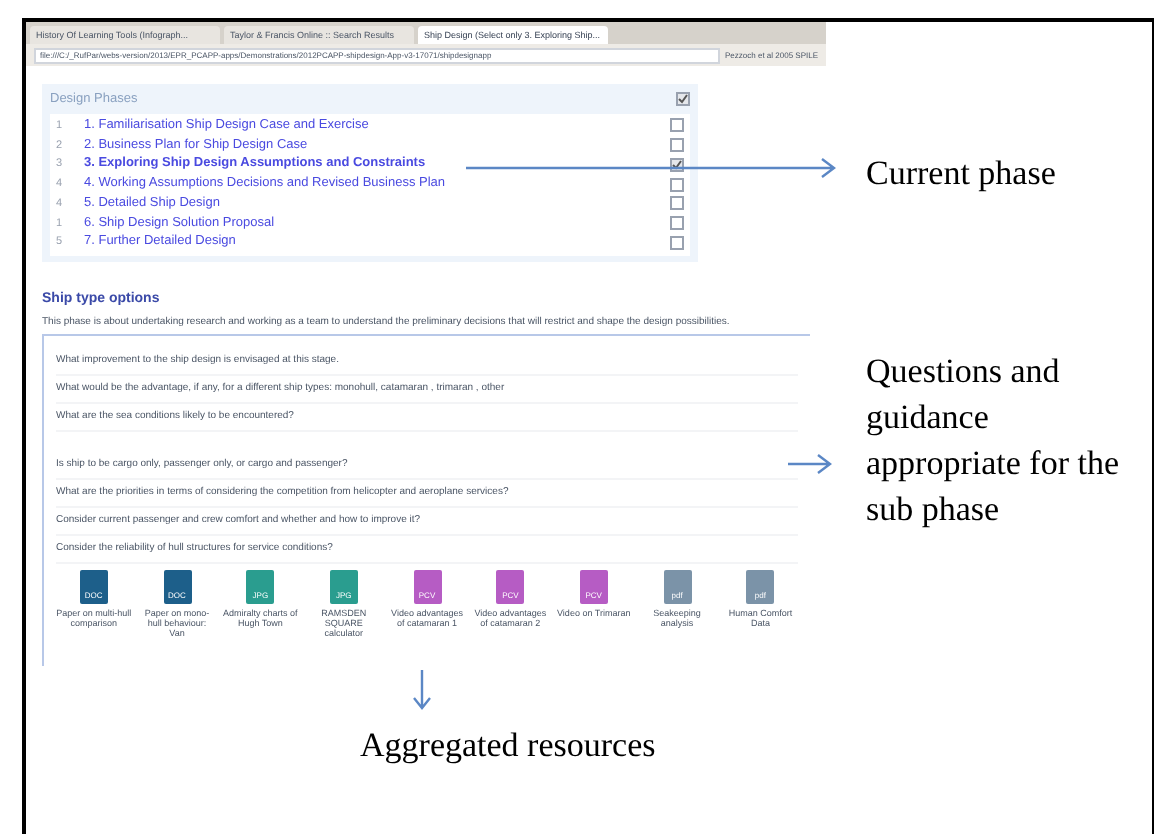 This screenshot has height=834, width=1160. I want to click on annotation-label: Aggregated resources, so click(509, 746).